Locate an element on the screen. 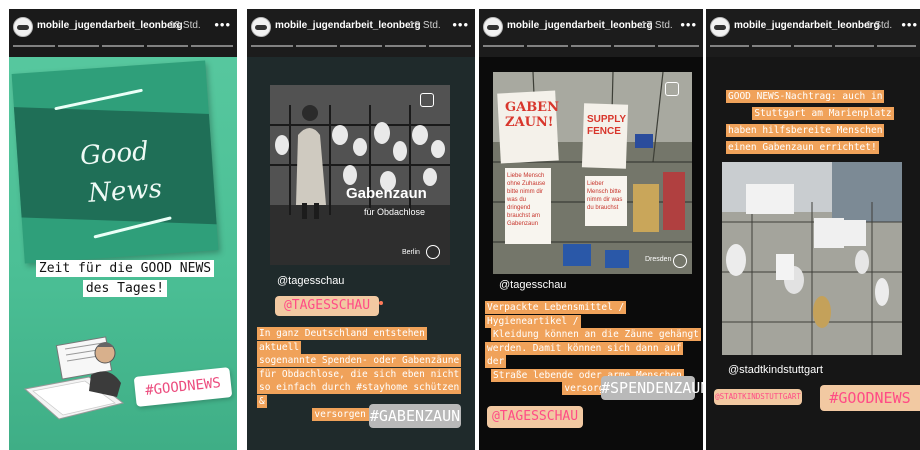 The height and width of the screenshot is (450, 920). sticker-dot is located at coordinates (381, 303).